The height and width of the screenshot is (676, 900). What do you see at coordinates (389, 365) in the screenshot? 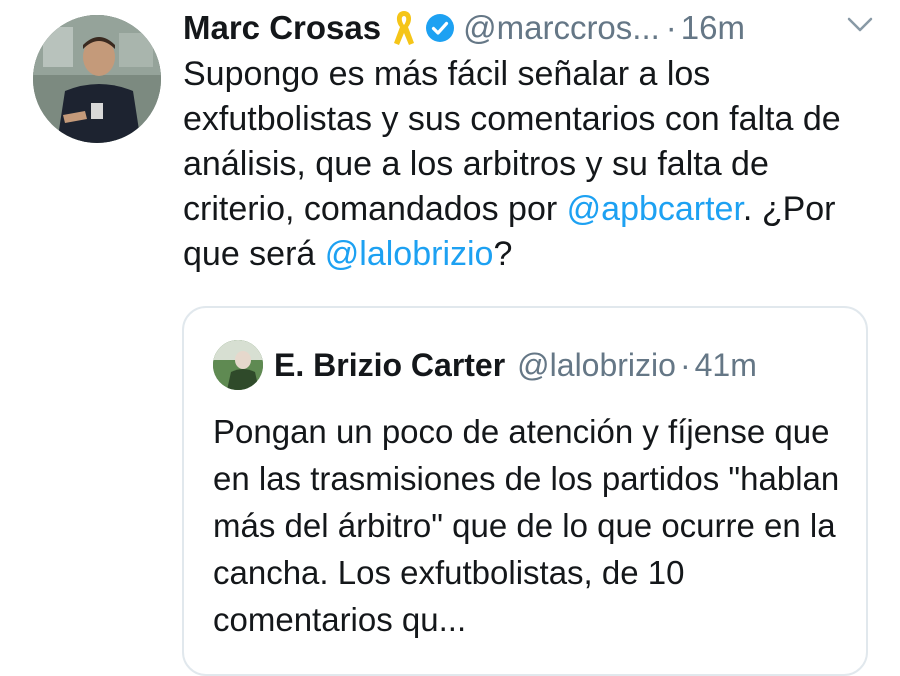
I see `quoted-display-name: E. Brizio Carter` at bounding box center [389, 365].